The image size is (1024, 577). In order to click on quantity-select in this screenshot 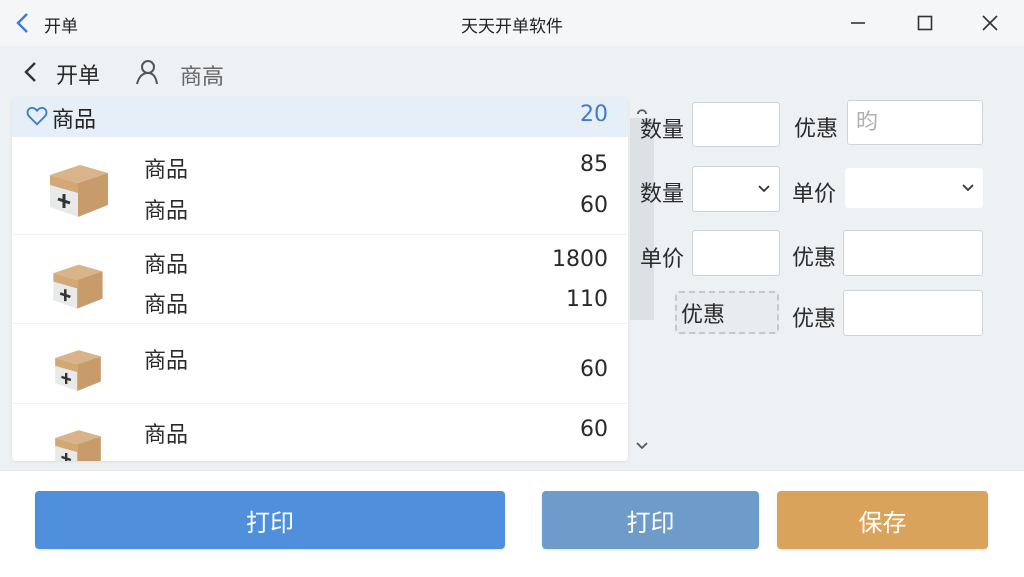, I will do `click(736, 189)`.